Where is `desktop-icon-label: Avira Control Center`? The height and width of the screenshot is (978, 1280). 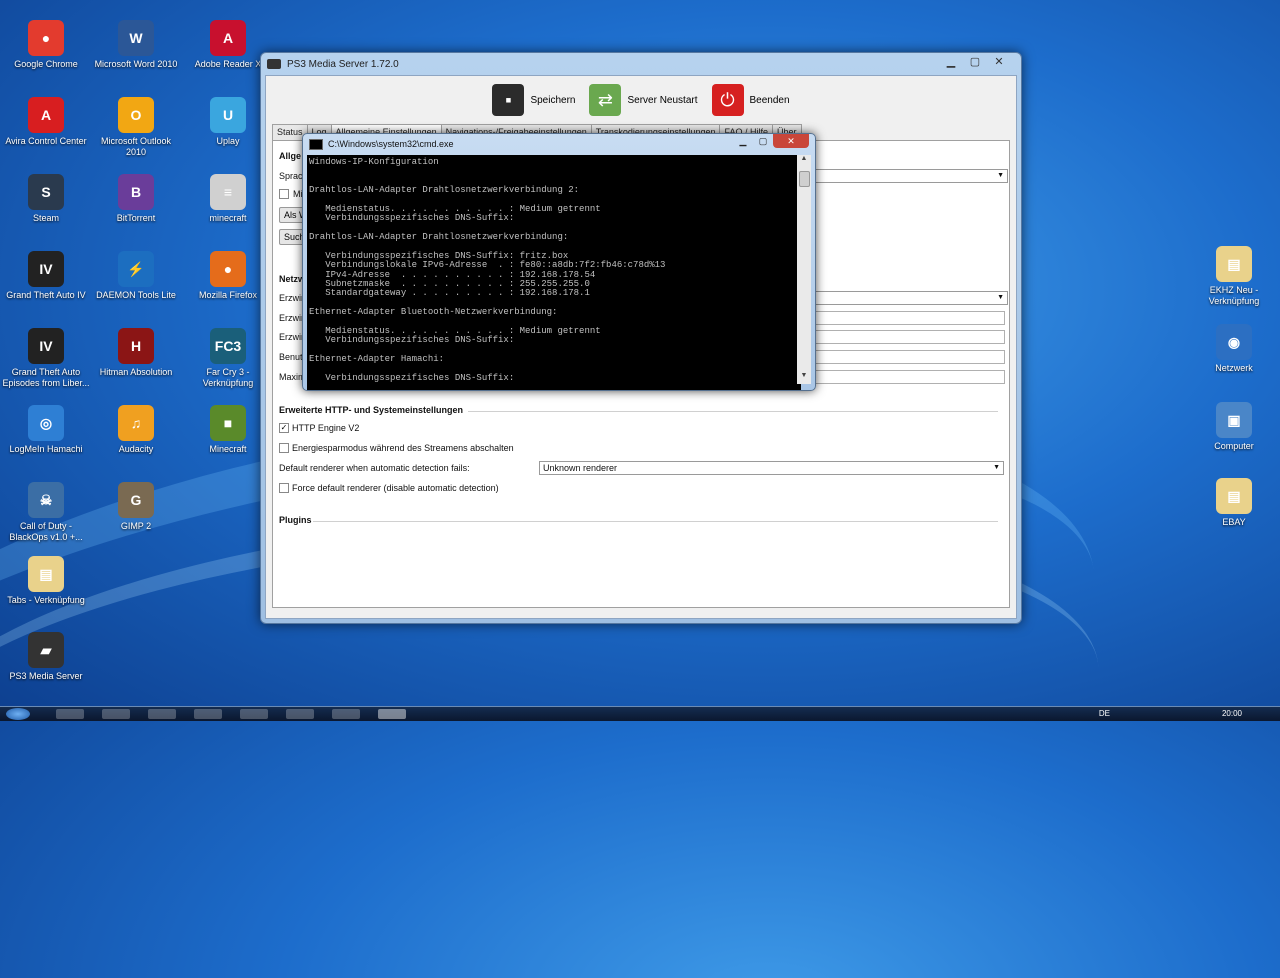
desktop-icon-label: Avira Control Center is located at coordinates (46, 141).